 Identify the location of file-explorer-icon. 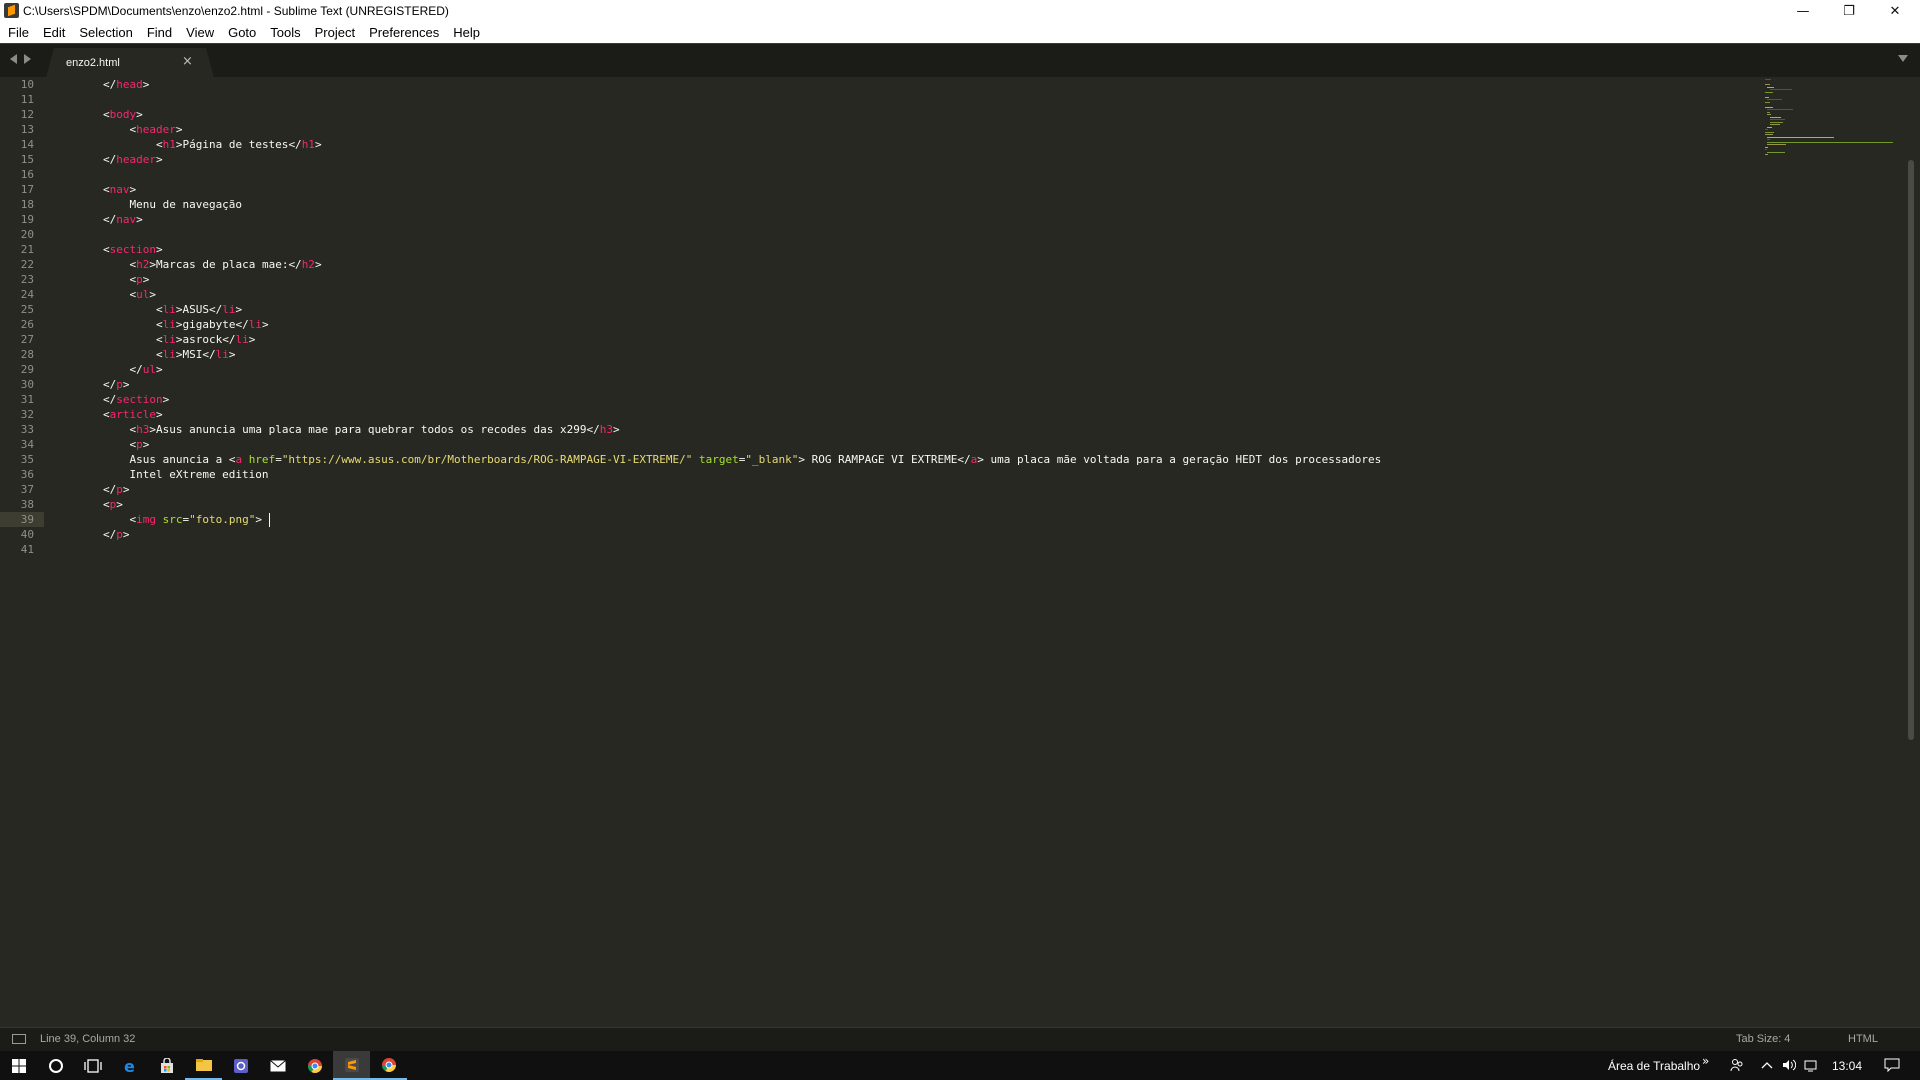
(203, 1065).